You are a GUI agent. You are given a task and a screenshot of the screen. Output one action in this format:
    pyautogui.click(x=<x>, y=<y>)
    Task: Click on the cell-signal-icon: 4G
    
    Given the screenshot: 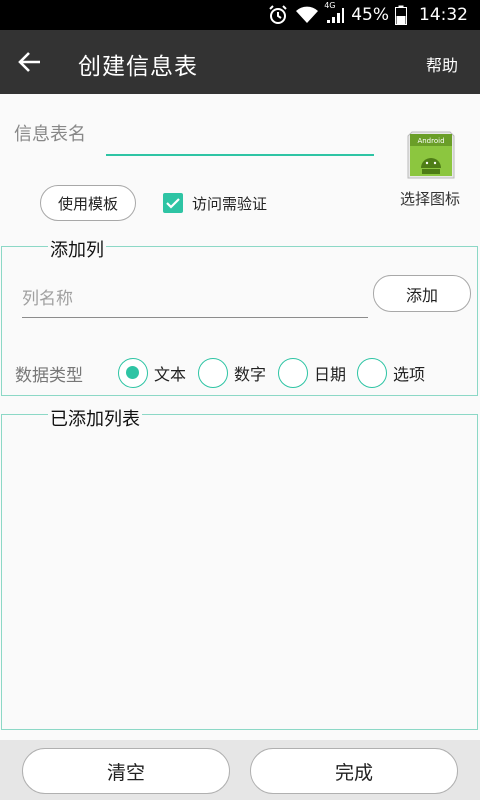 What is the action you would take?
    pyautogui.click(x=334, y=13)
    